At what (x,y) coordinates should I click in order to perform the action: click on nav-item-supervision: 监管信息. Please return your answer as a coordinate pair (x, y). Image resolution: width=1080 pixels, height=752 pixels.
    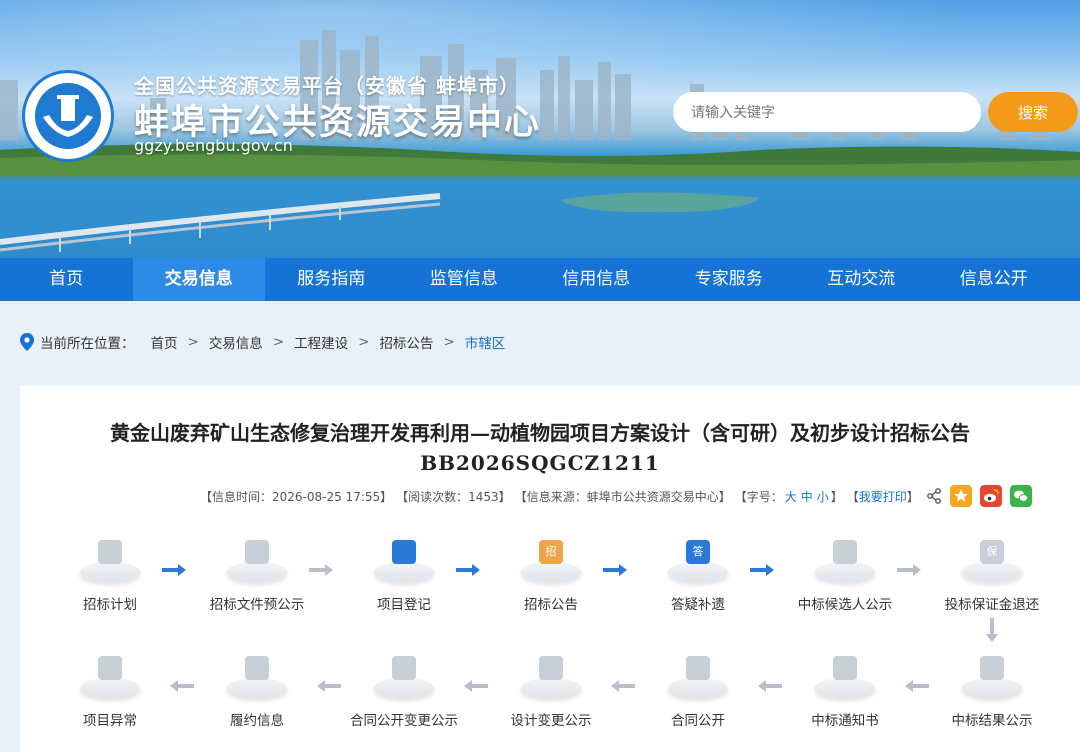
    Looking at the image, I should click on (464, 279).